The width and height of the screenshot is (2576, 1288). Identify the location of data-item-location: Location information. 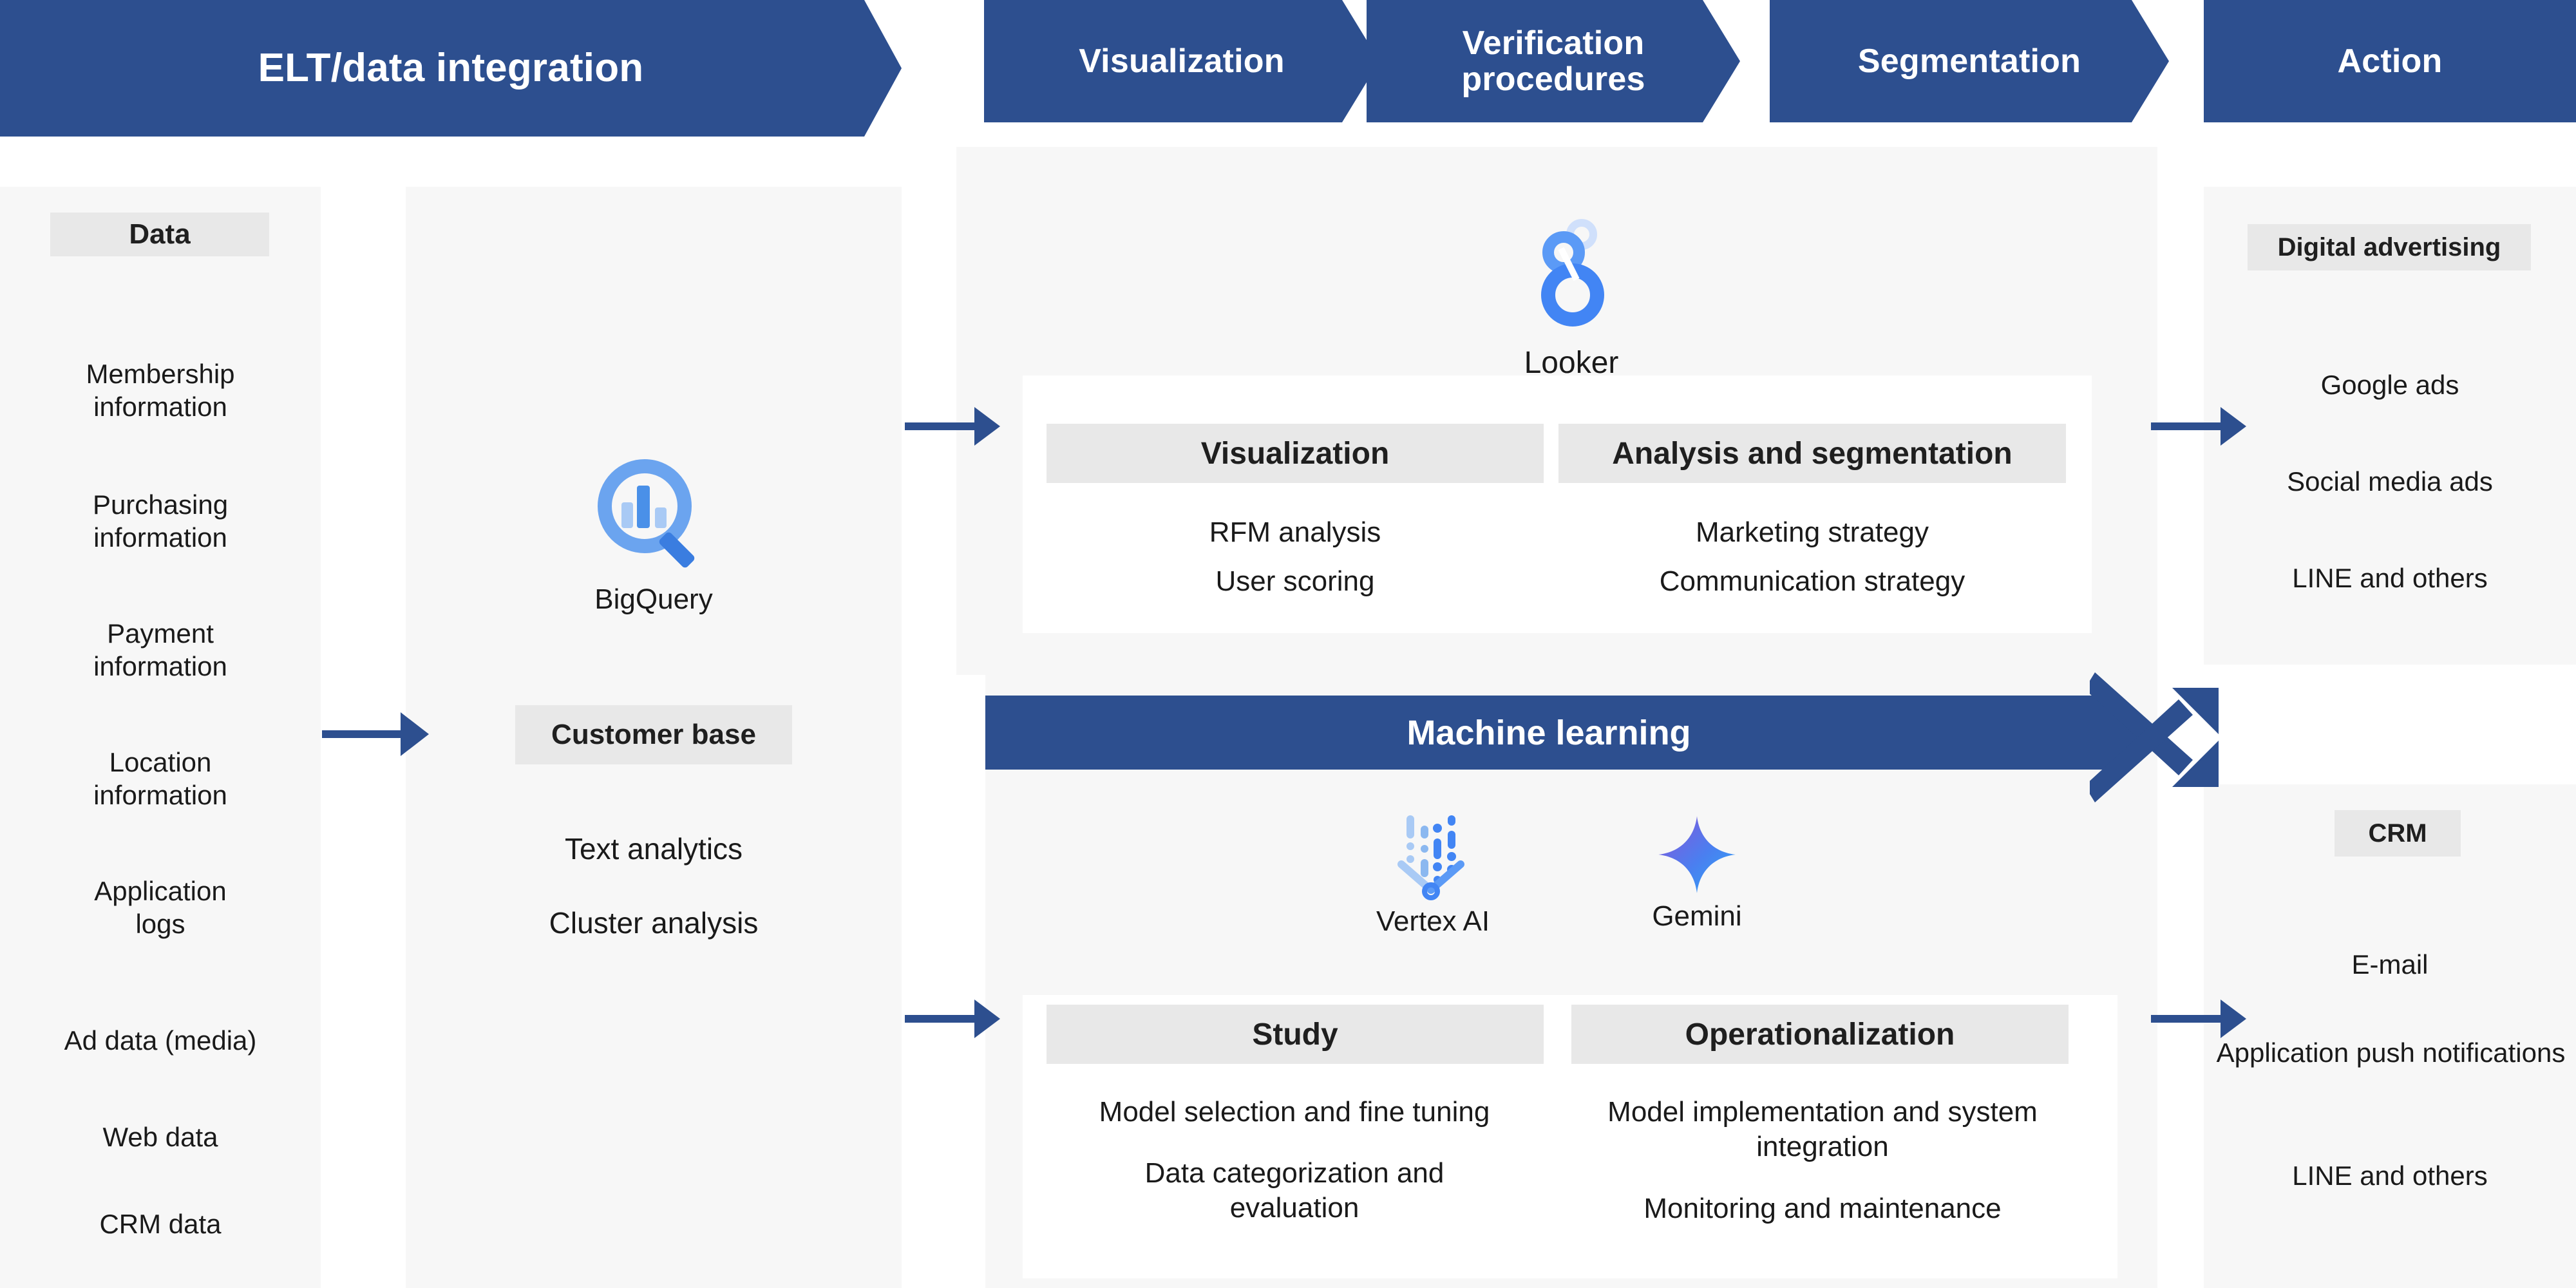
(160, 779).